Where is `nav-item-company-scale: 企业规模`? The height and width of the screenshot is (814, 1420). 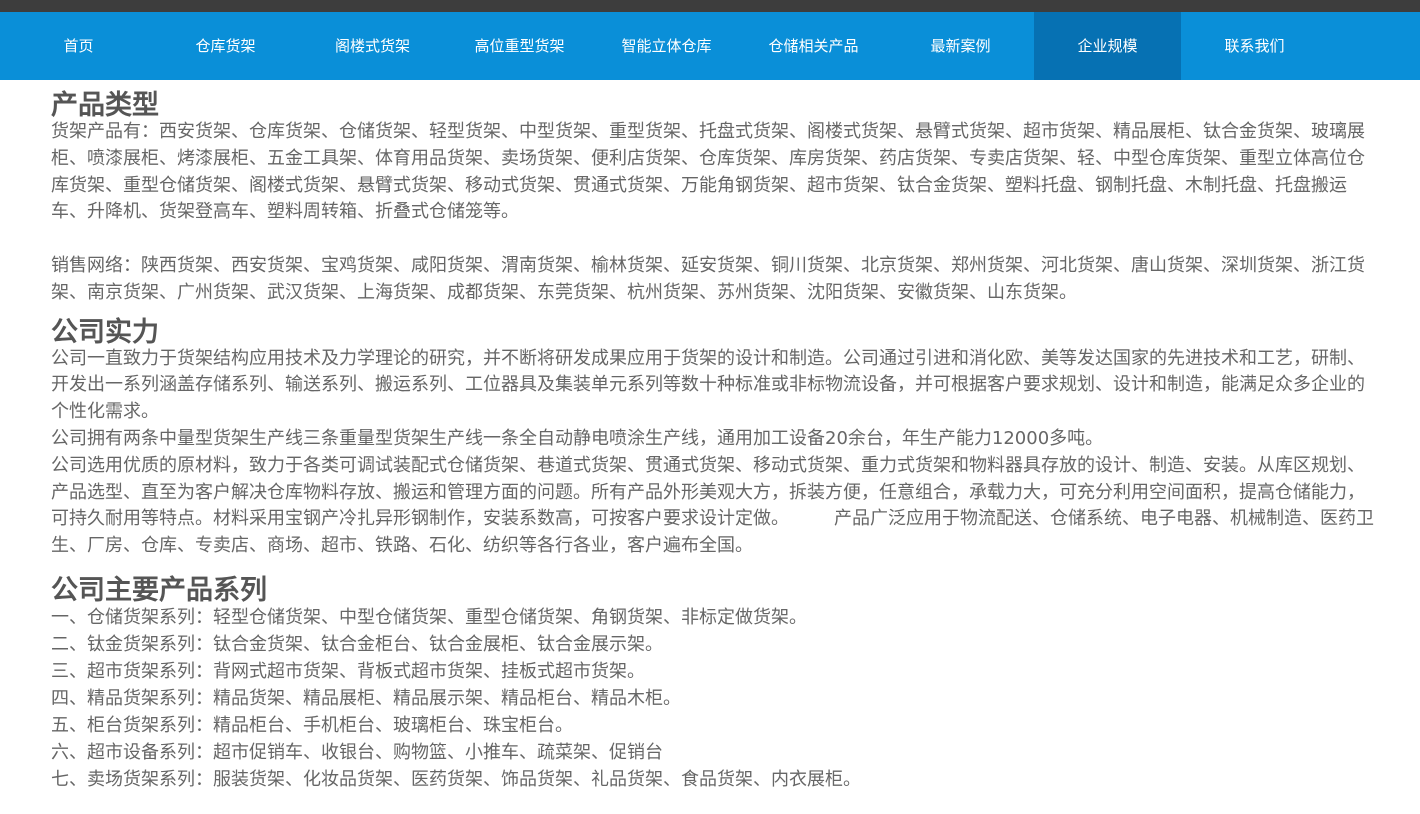 nav-item-company-scale: 企业规模 is located at coordinates (1107, 46).